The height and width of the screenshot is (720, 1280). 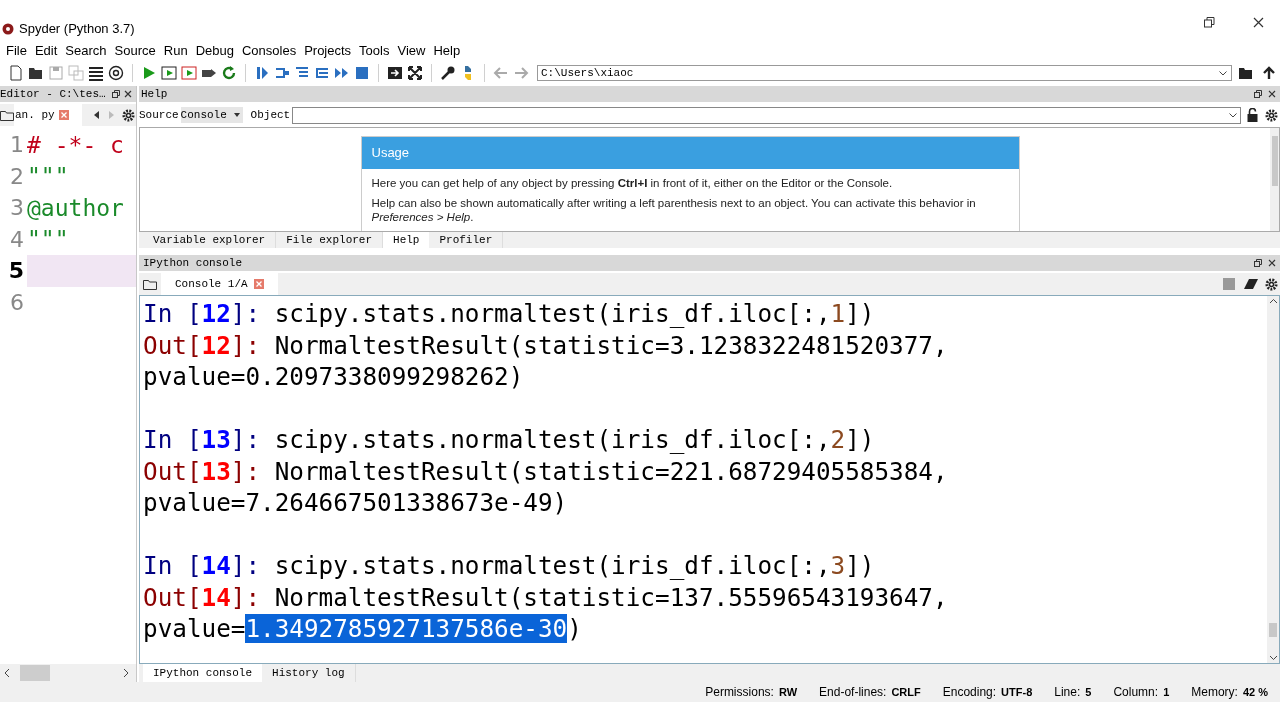 What do you see at coordinates (96, 73) in the screenshot?
I see `list-icon` at bounding box center [96, 73].